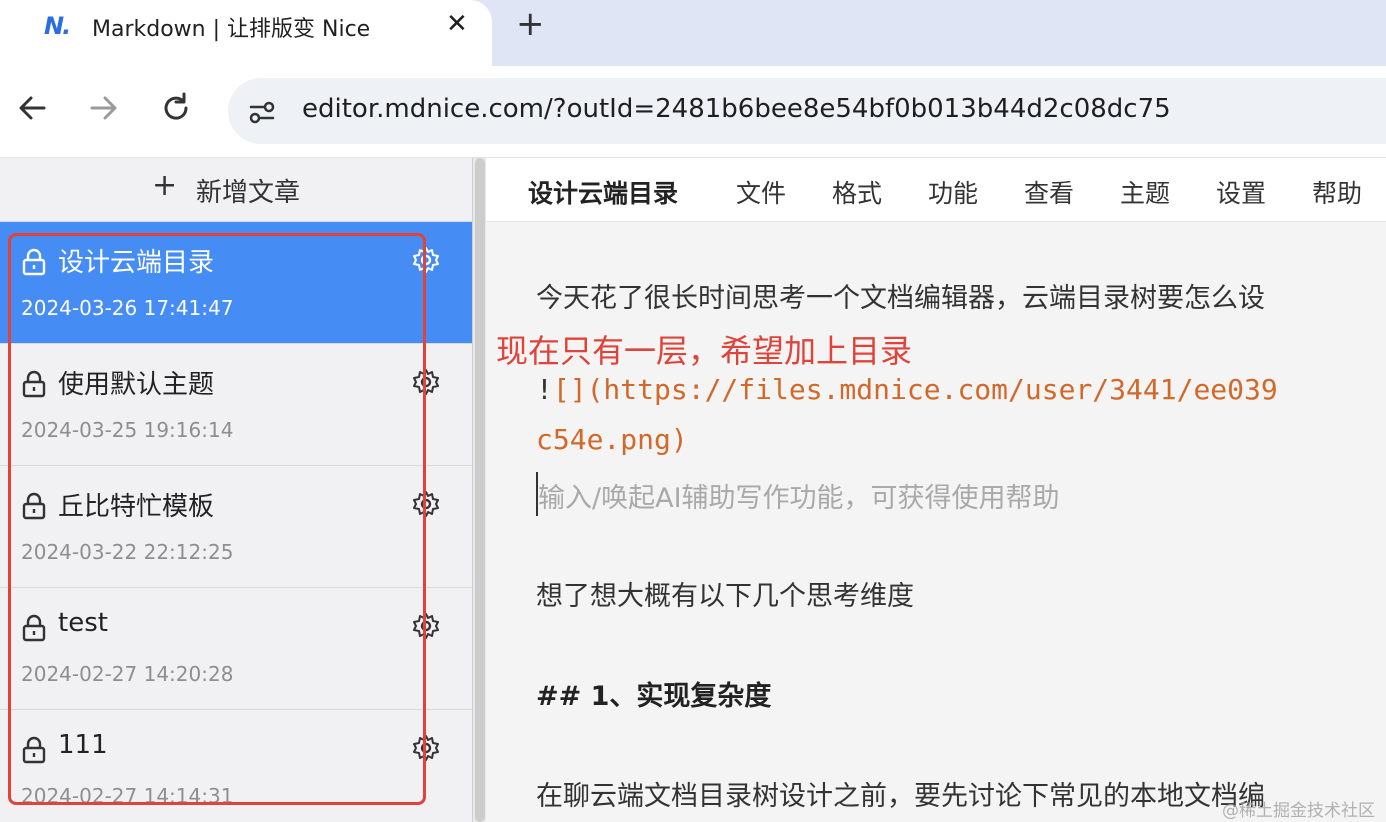 Image resolution: width=1386 pixels, height=822 pixels. I want to click on article-item: 111 2024-02-27 14:14:31, so click(236, 766).